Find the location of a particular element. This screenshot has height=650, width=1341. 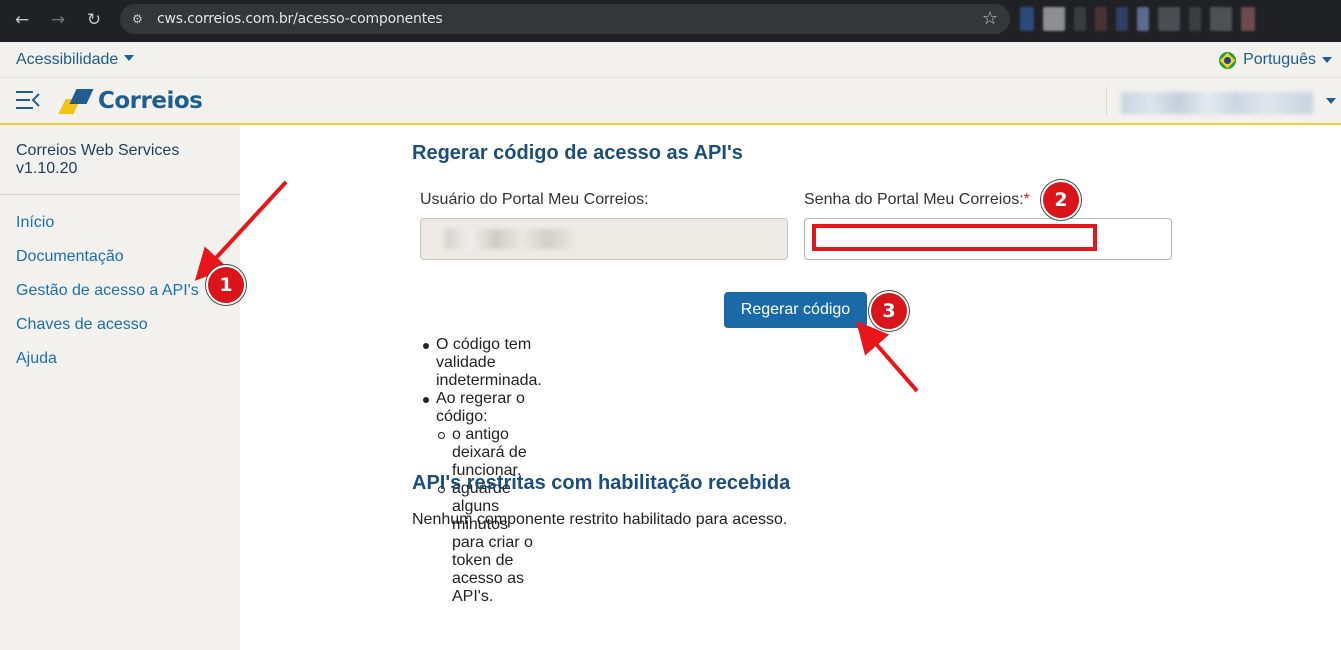

restricted-title: API's restritas com habilitação recebida is located at coordinates (601, 483).